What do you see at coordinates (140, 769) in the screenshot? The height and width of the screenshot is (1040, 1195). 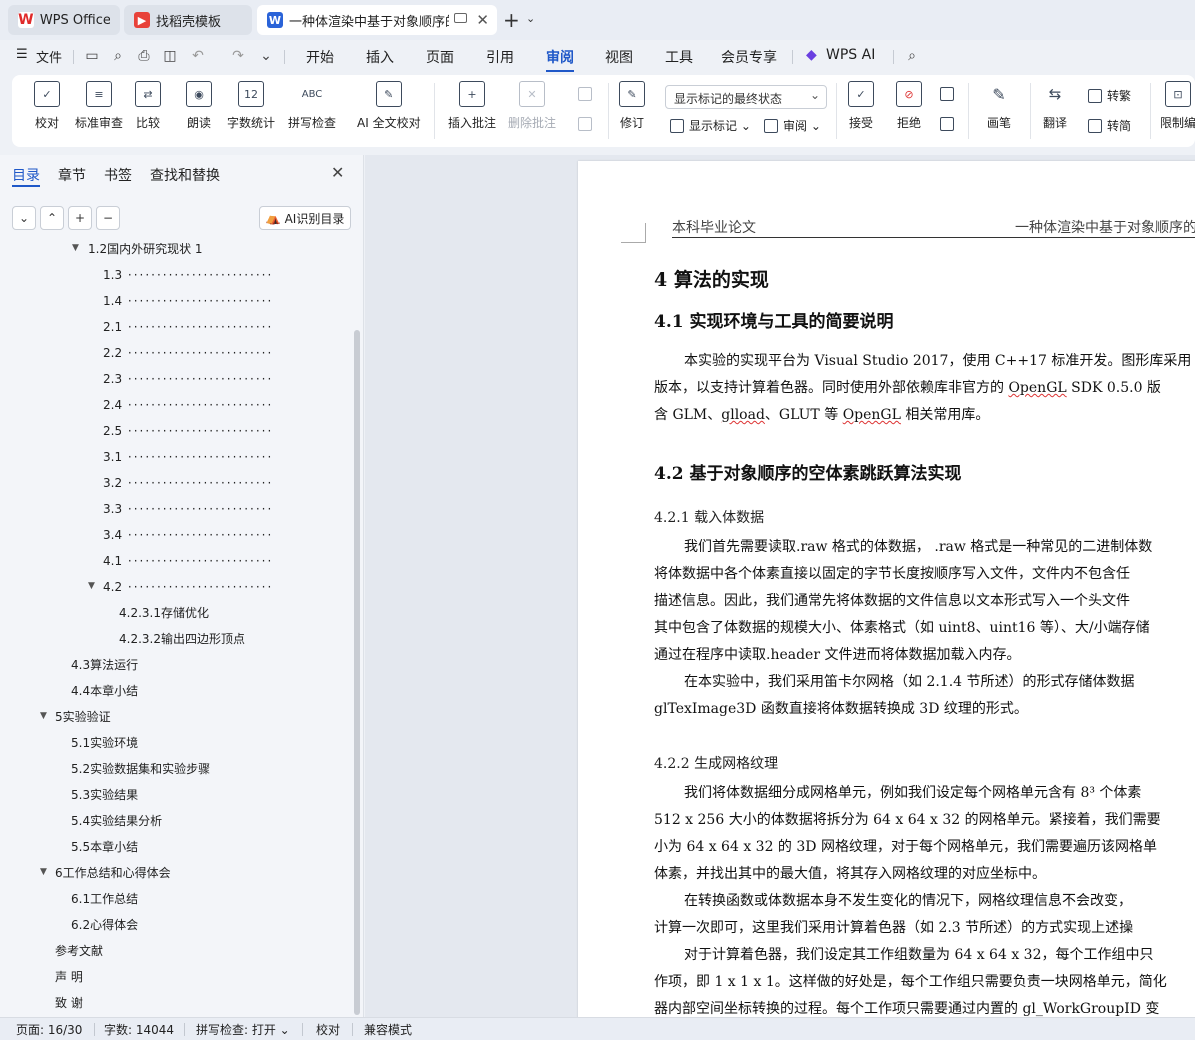 I see `toc-item: 5.2实验数据集和实验步骤` at bounding box center [140, 769].